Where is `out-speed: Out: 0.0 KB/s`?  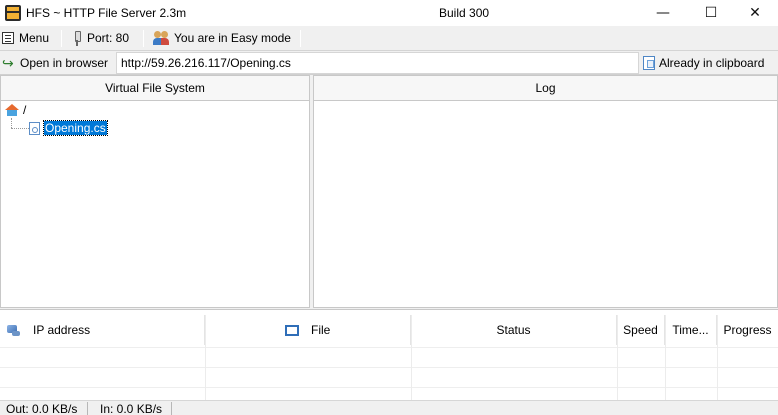
out-speed: Out: 0.0 KB/s is located at coordinates (42, 408).